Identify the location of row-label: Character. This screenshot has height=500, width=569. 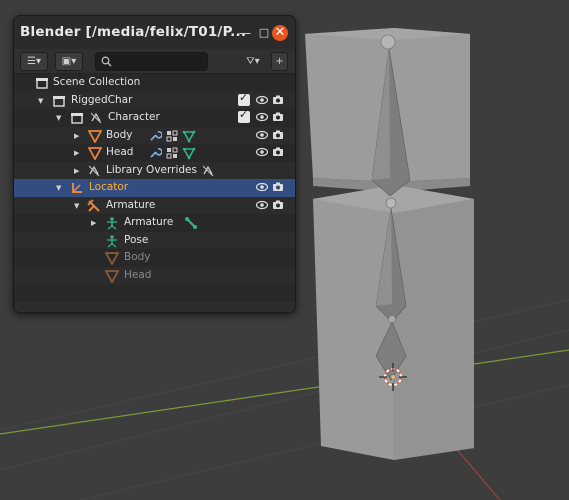
(134, 117).